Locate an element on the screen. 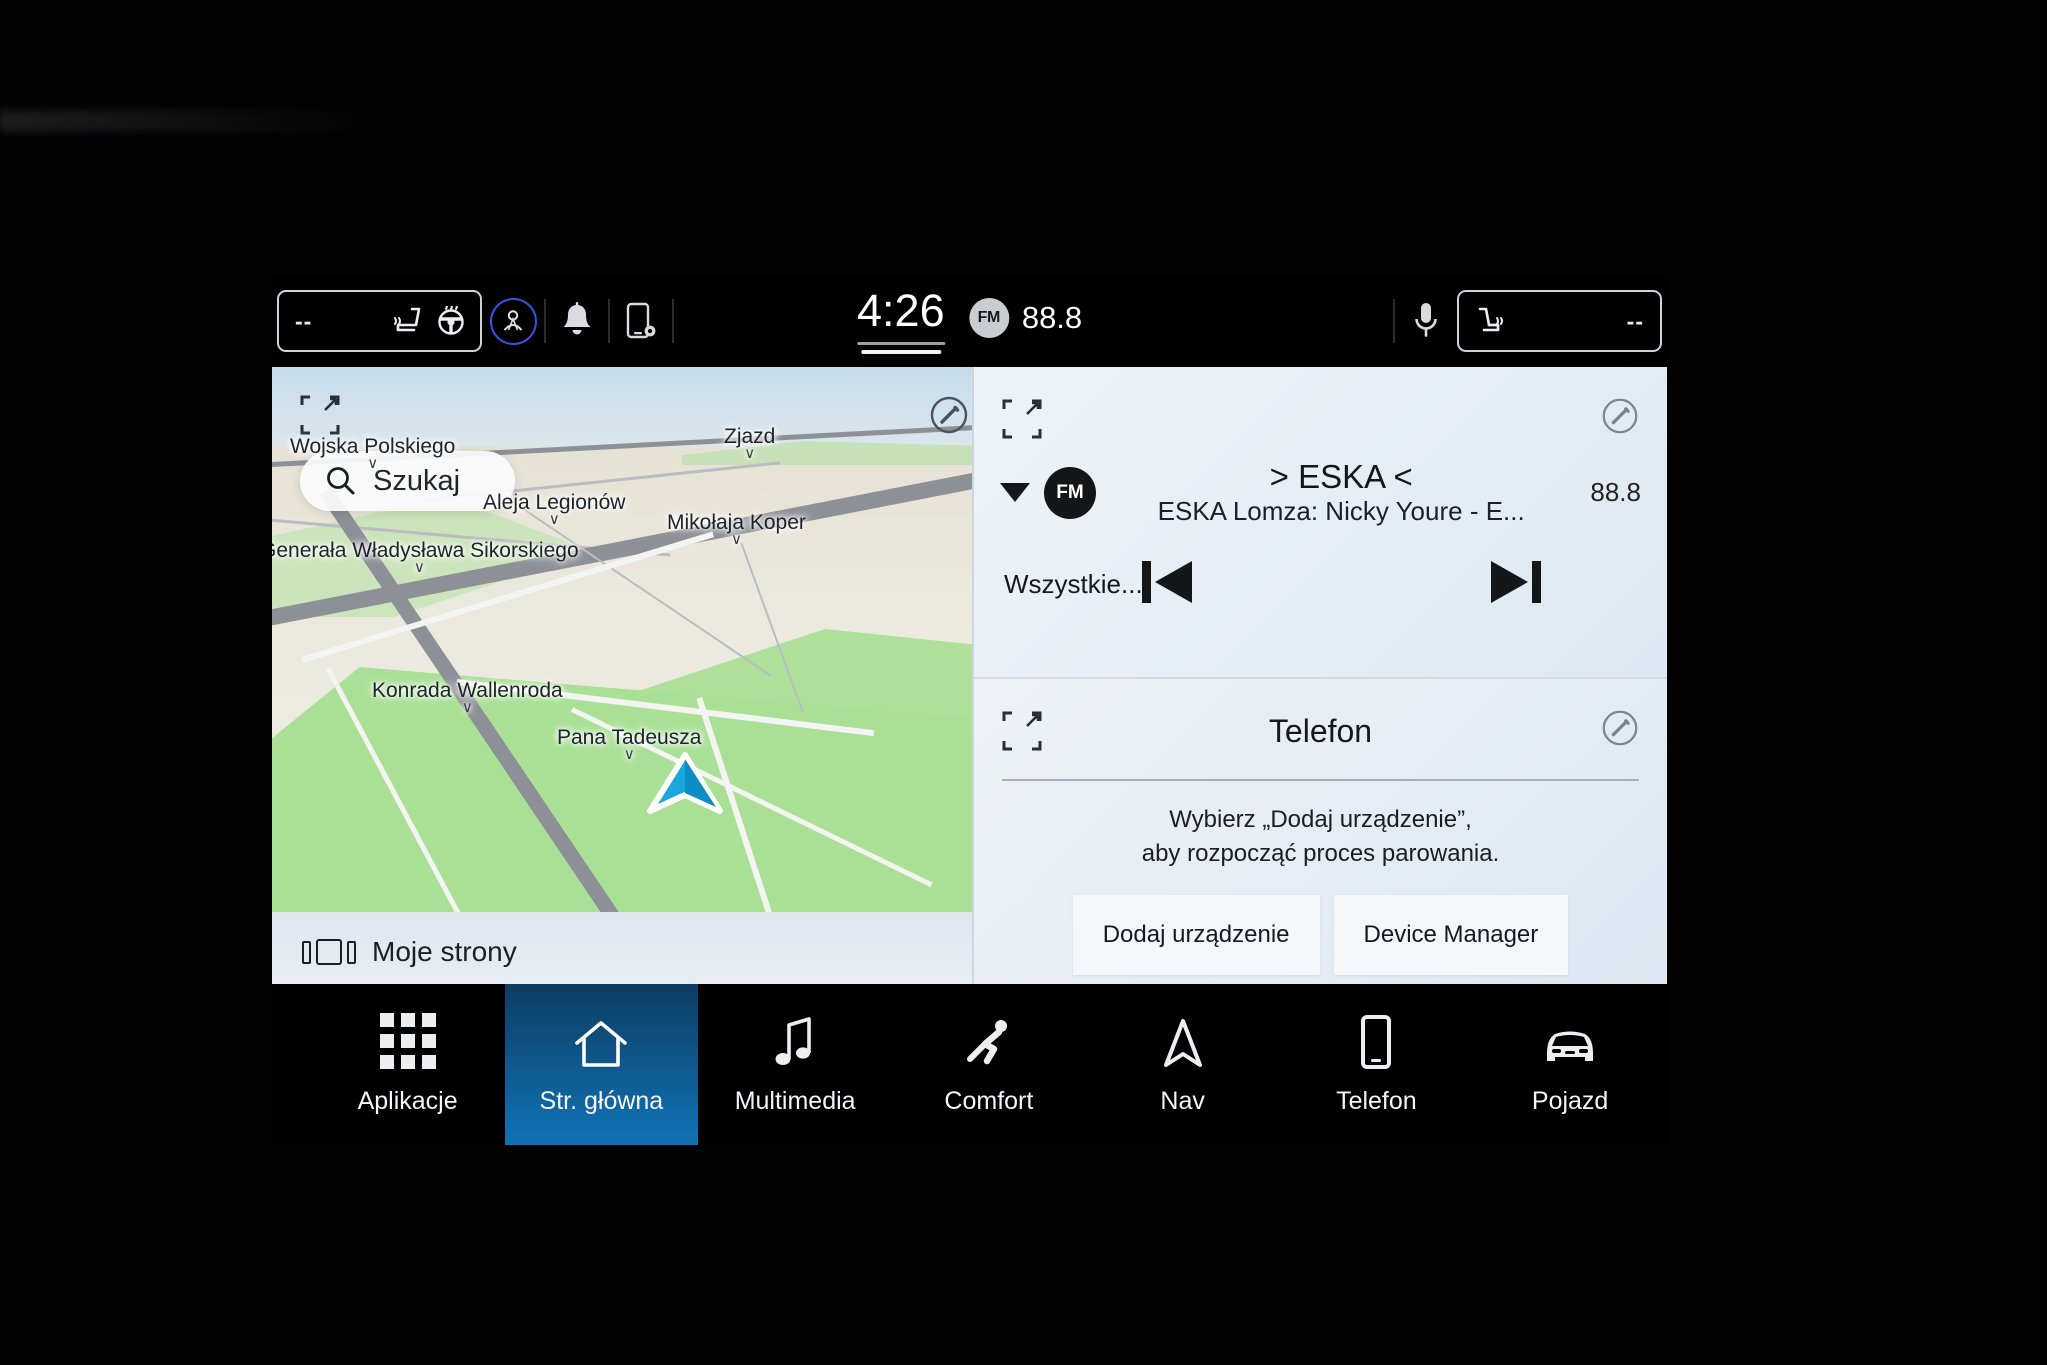  driver-profile-button is located at coordinates (513, 321).